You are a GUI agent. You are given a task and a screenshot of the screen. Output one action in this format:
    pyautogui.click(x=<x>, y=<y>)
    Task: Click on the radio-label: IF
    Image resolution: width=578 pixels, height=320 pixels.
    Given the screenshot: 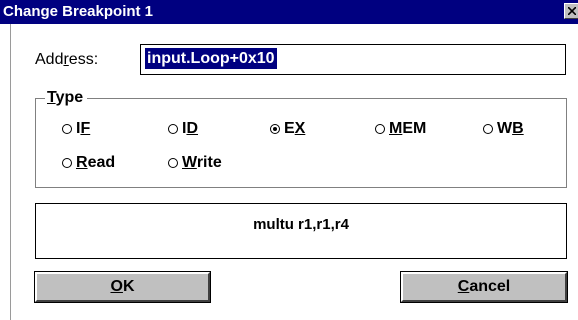 What is the action you would take?
    pyautogui.click(x=83, y=128)
    